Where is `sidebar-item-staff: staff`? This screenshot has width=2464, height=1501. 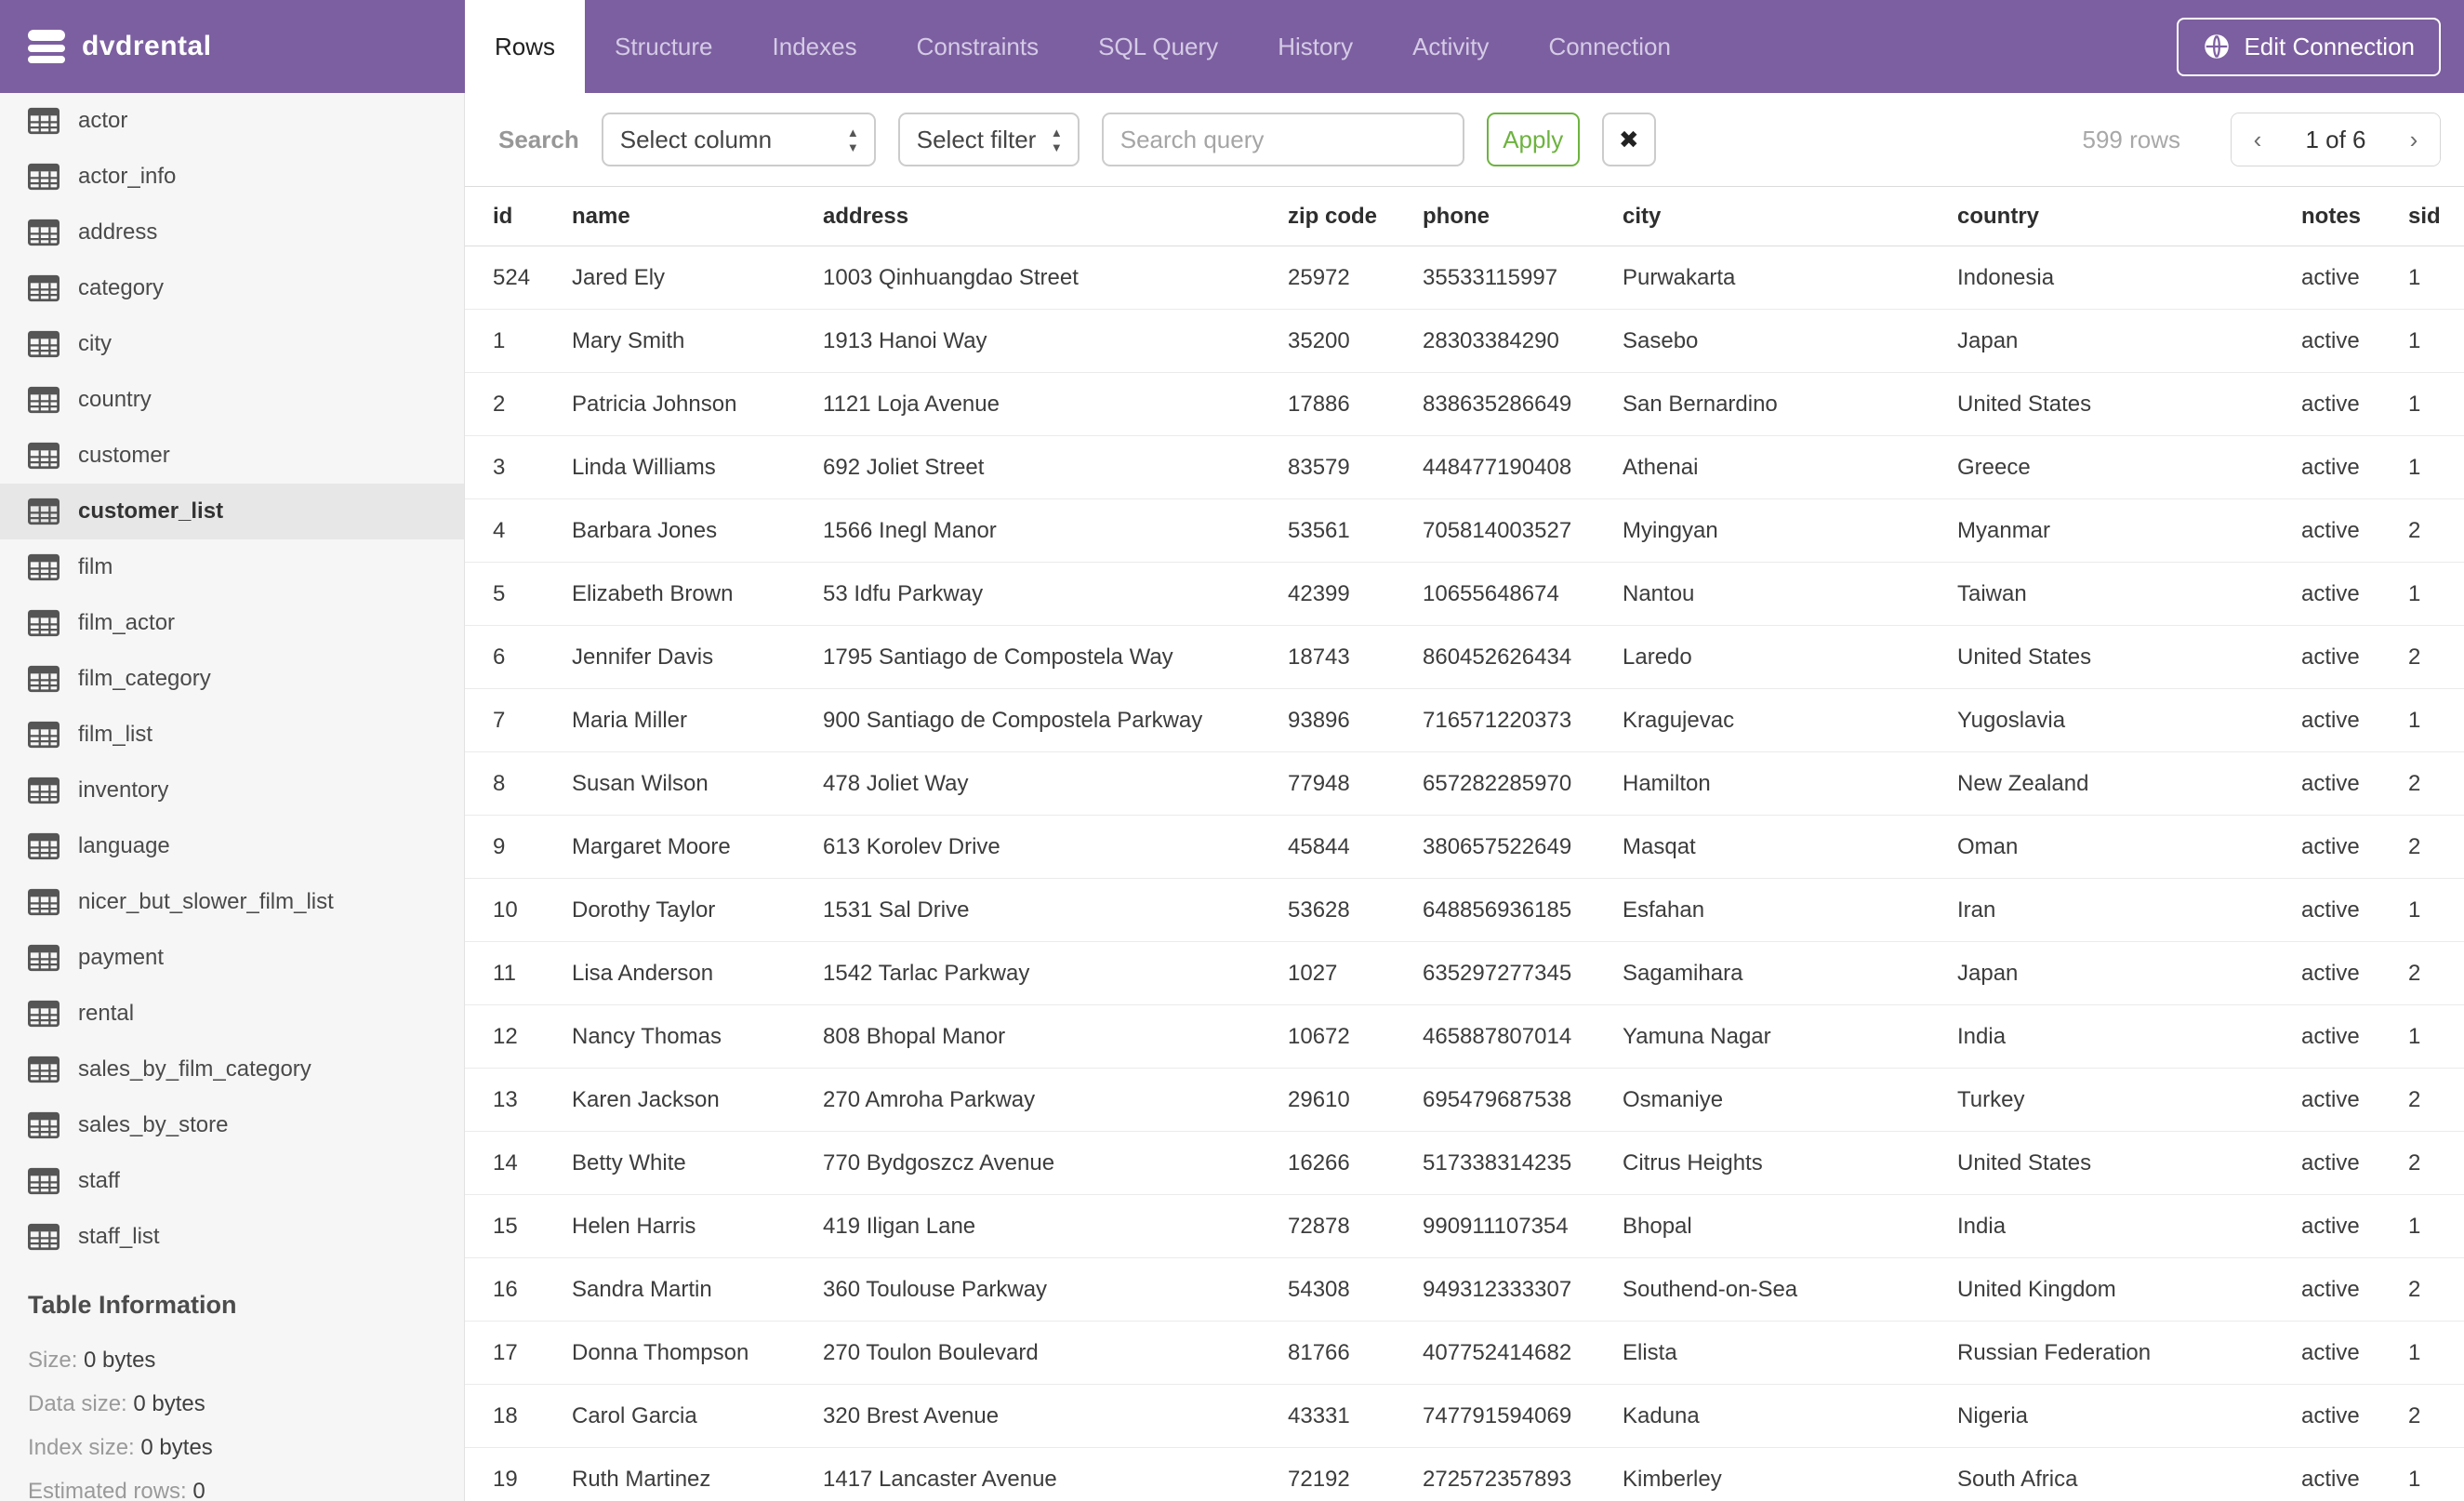
sidebar-item-staff: staff is located at coordinates (232, 1181).